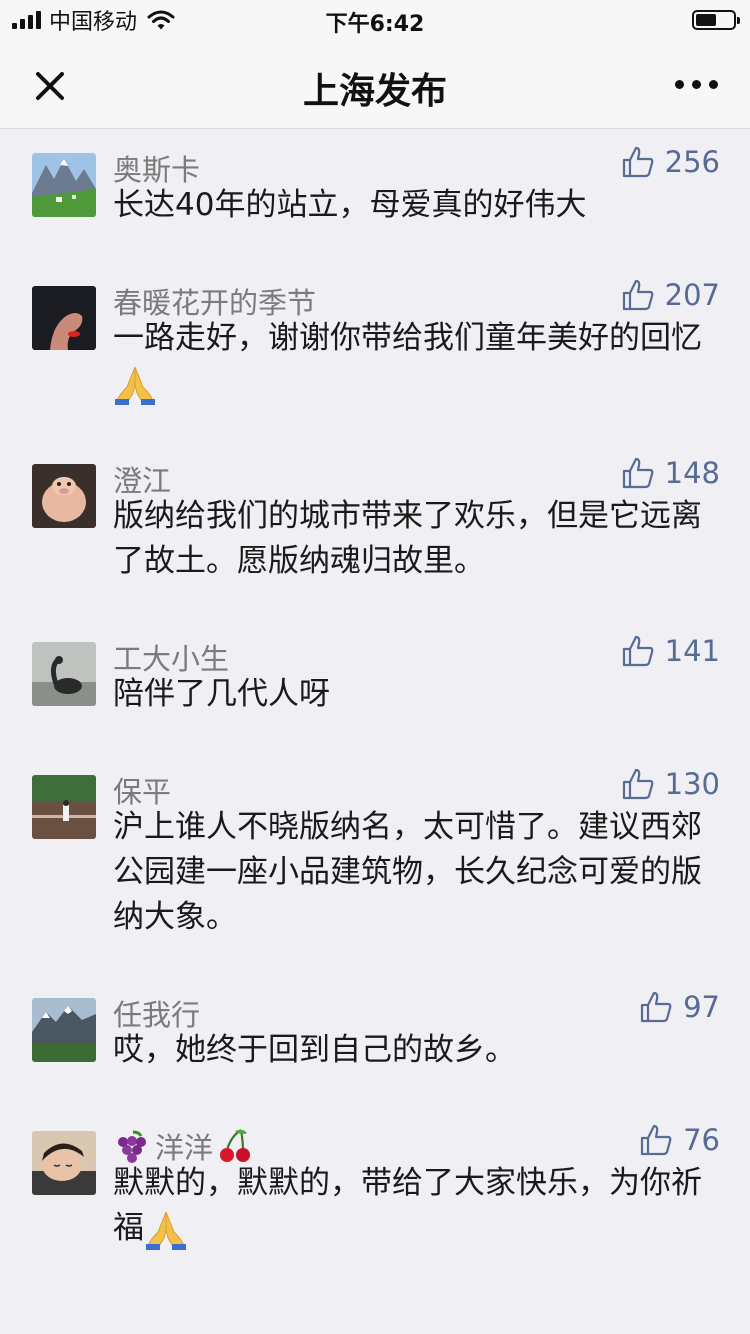 Image resolution: width=750 pixels, height=1334 pixels. I want to click on comment-item: 工大小生 141 陪伴了几代人呀, so click(375, 684).